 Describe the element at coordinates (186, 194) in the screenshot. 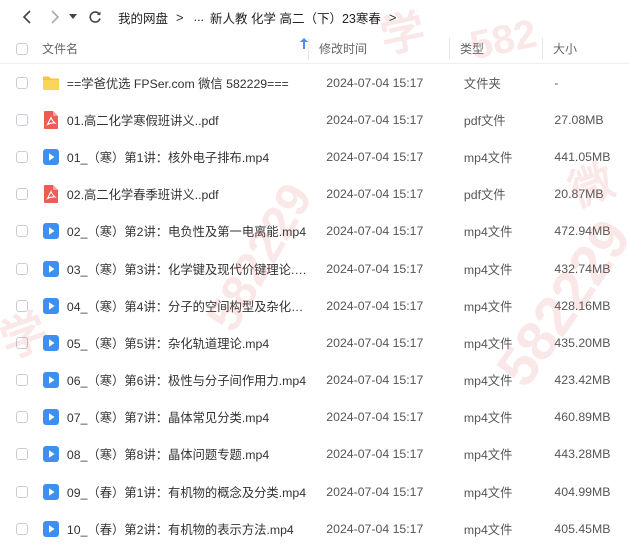

I see `file-name: 02.高二化学春季班讲义..pdf` at that location.